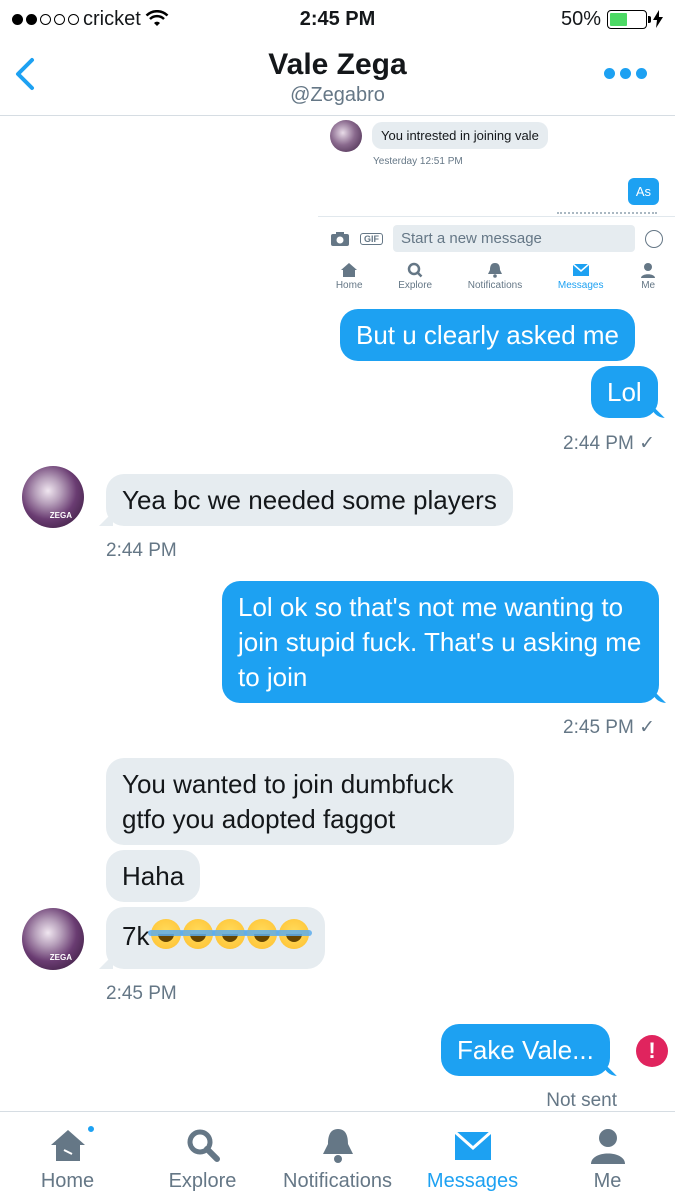 Image resolution: width=675 pixels, height=1200 pixels. I want to click on gif-icon: GIF, so click(371, 238).